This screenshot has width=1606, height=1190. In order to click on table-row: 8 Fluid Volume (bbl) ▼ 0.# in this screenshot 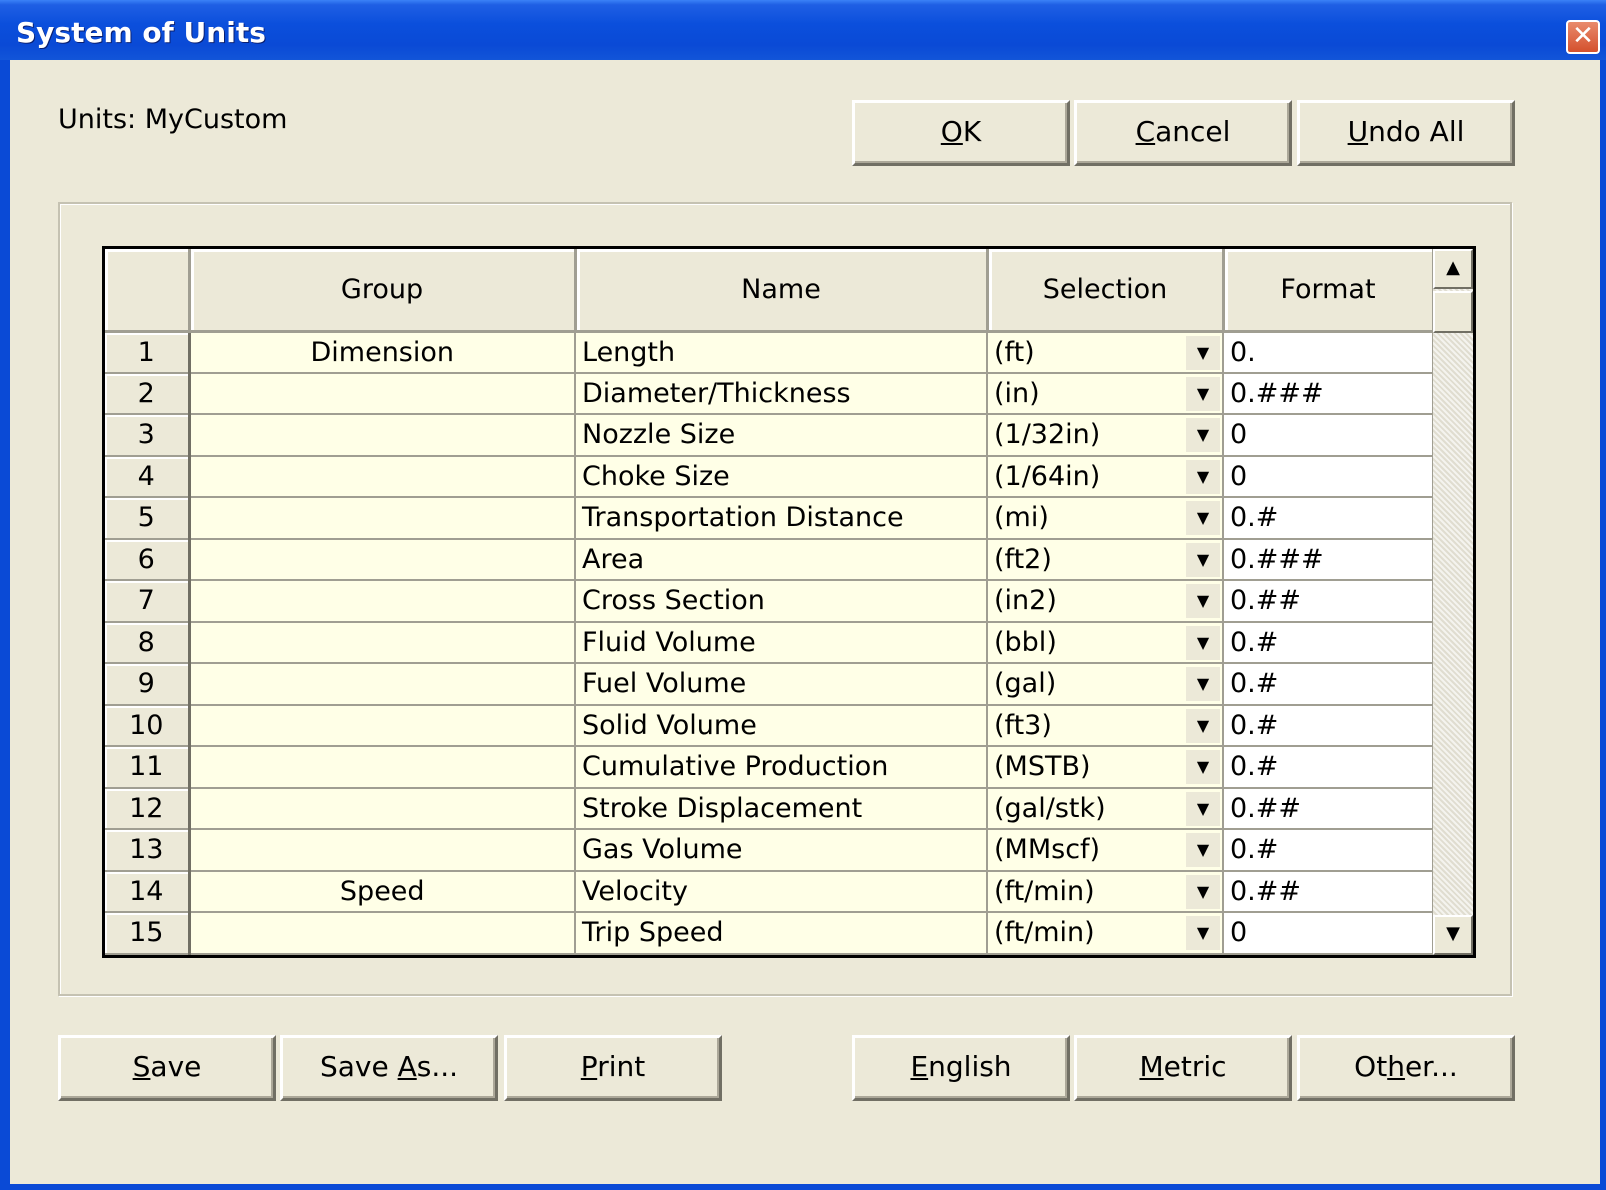, I will do `click(769, 642)`.